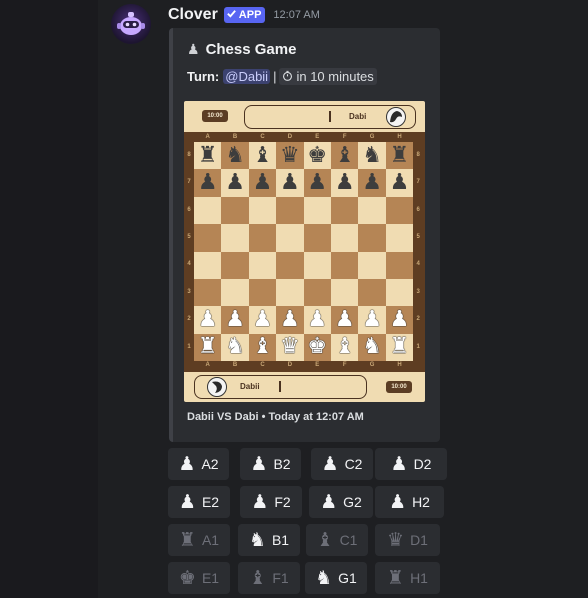 Image resolution: width=588 pixels, height=598 pixels. Describe the element at coordinates (262, 293) in the screenshot. I see `board-square-c3` at that location.